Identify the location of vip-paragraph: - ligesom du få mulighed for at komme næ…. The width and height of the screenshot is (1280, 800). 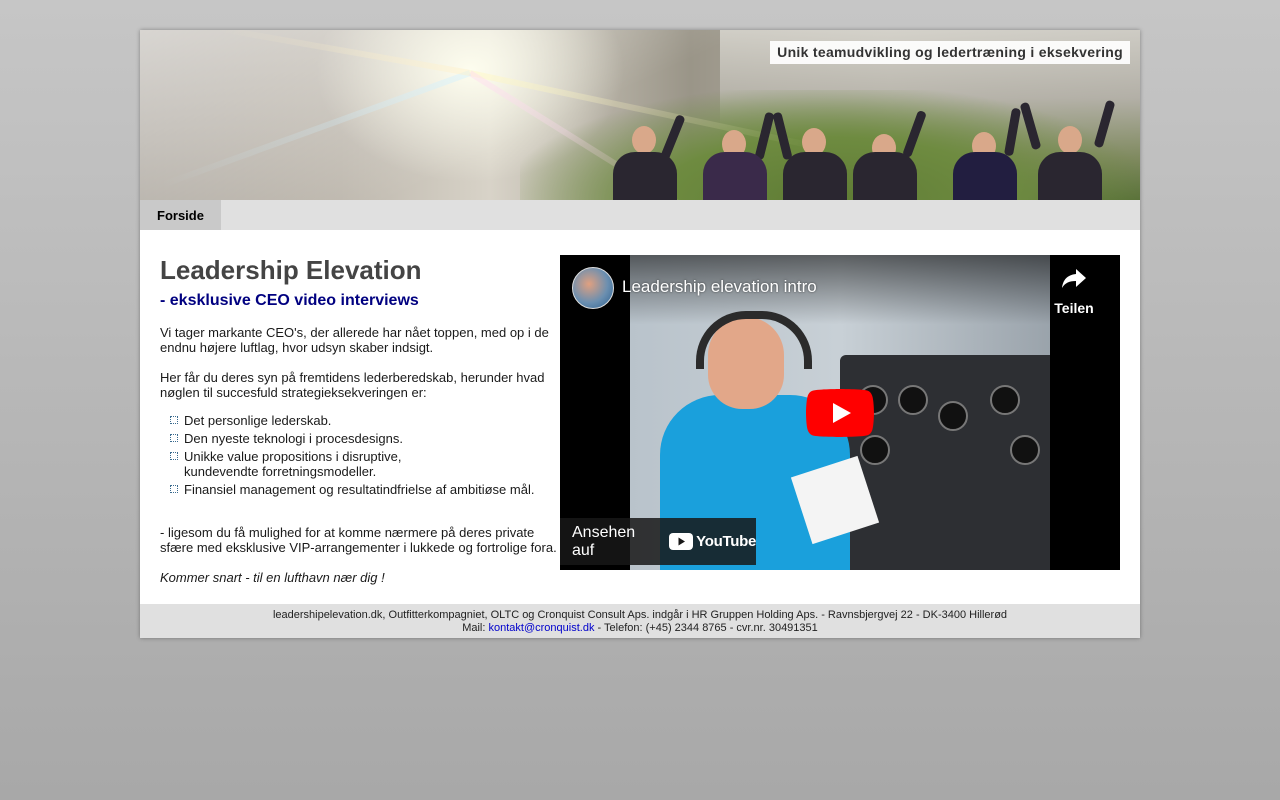
(358, 540).